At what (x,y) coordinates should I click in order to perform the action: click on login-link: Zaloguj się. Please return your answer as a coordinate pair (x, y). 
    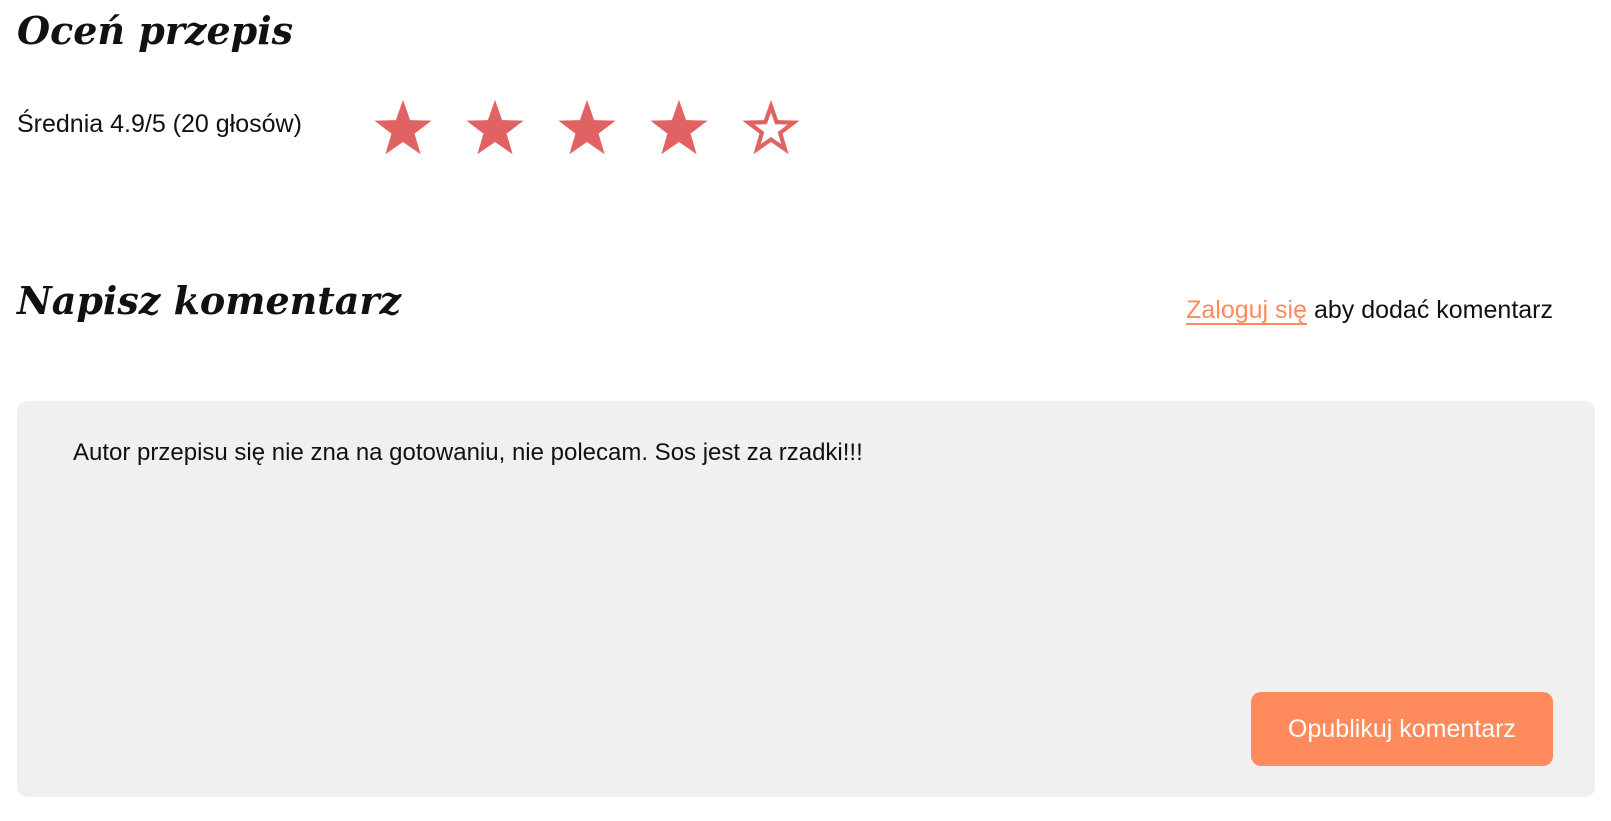
    Looking at the image, I should click on (1246, 310).